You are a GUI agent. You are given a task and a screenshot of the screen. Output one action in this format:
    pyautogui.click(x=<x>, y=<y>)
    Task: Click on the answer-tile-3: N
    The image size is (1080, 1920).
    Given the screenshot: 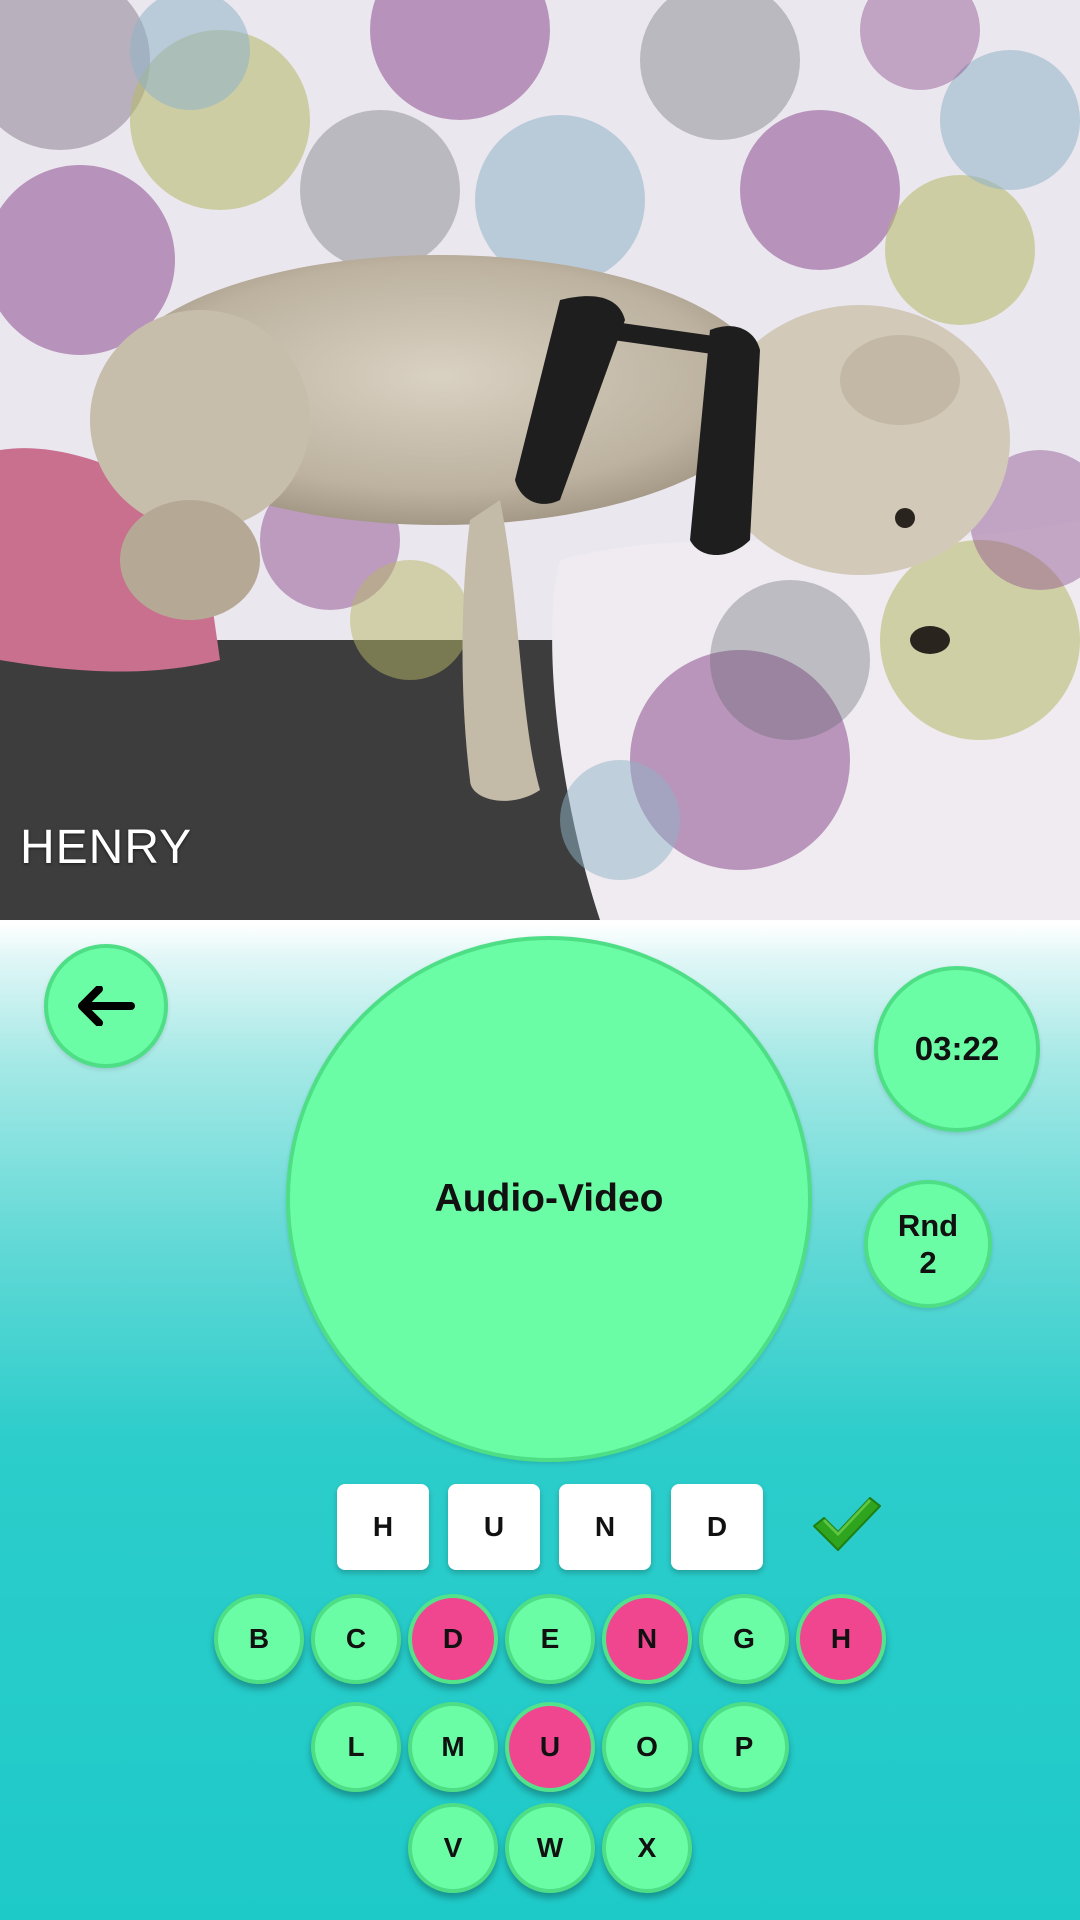 What is the action you would take?
    pyautogui.click(x=605, y=1527)
    